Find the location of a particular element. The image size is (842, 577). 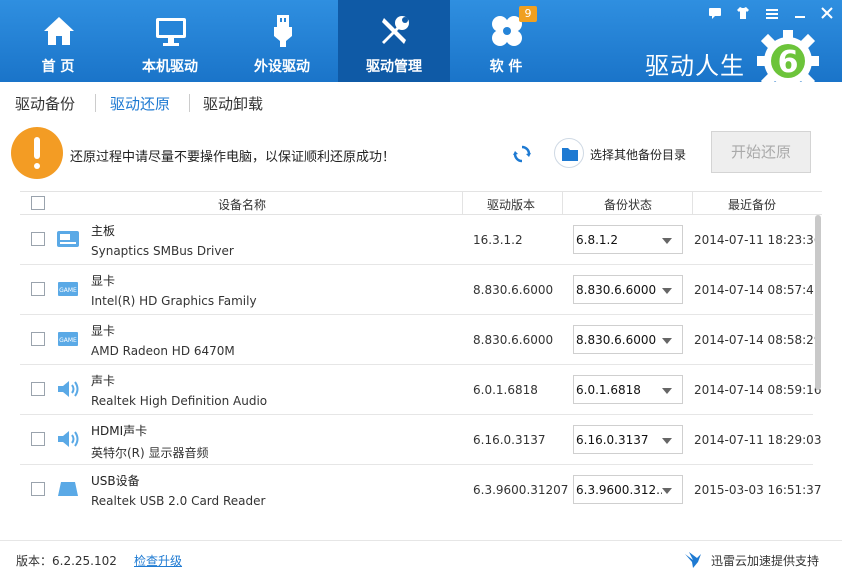

device-name: Realtek High Definition Audio is located at coordinates (179, 401).